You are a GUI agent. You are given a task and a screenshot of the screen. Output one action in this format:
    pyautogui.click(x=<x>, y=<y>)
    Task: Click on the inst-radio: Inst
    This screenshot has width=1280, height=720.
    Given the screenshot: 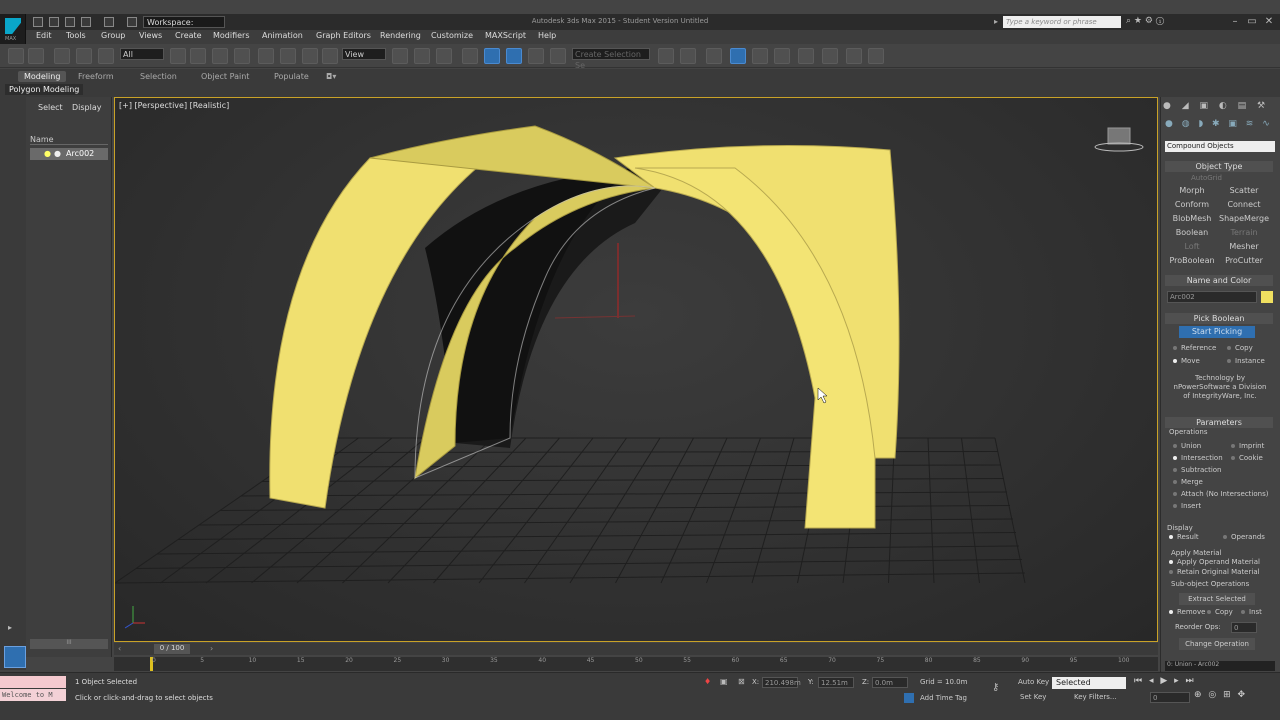 What is the action you would take?
    pyautogui.click(x=1251, y=612)
    